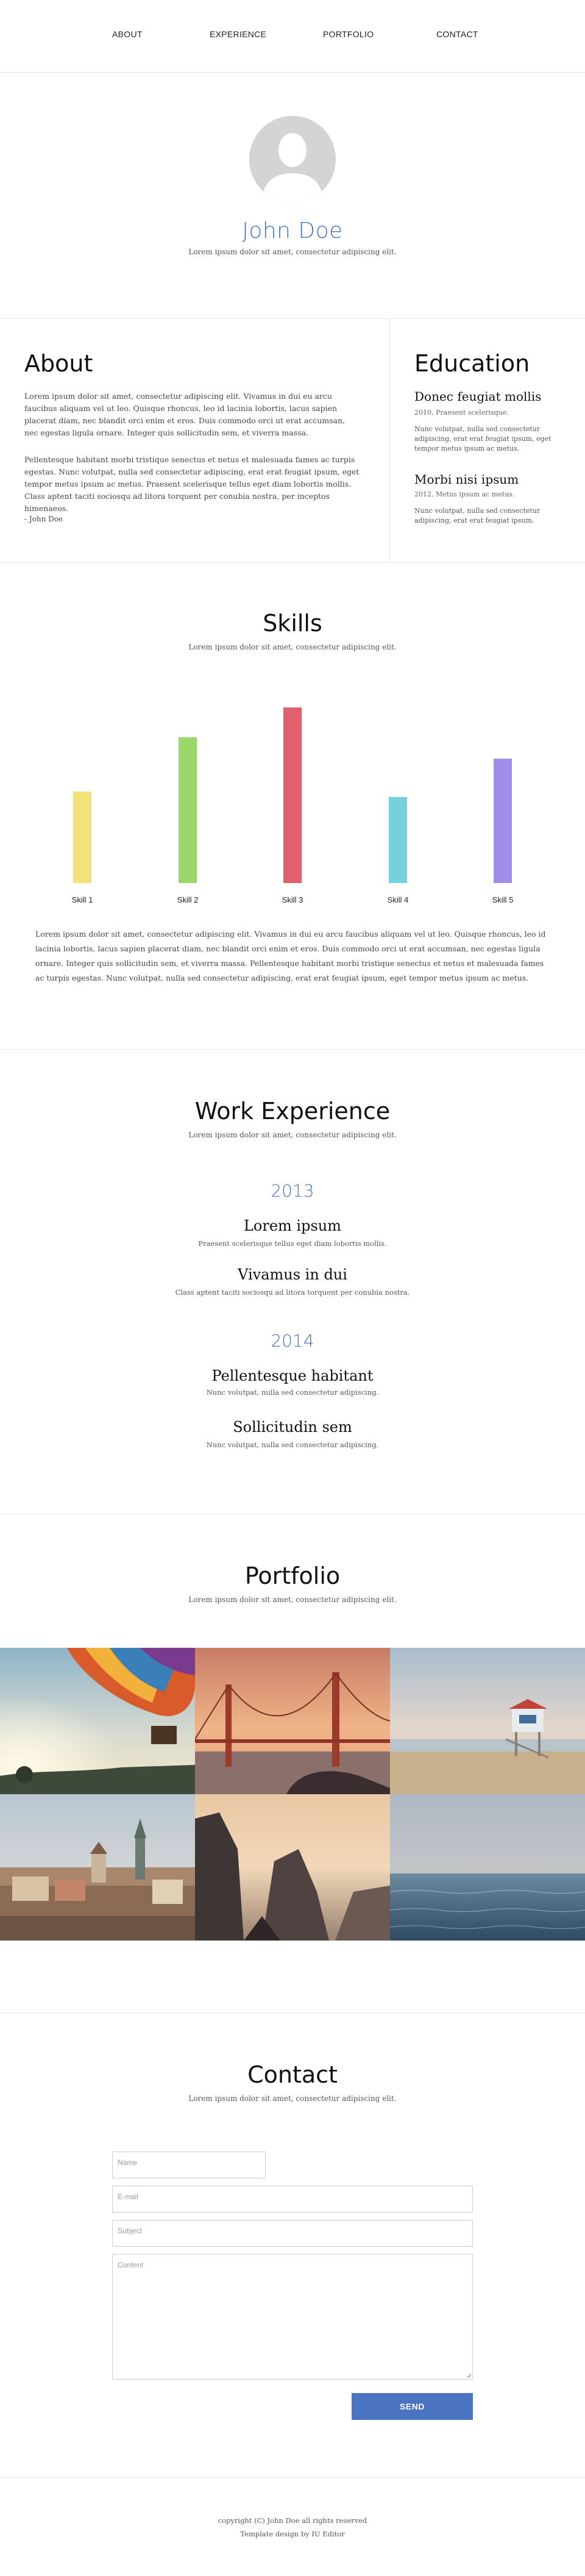  What do you see at coordinates (292, 1191) in the screenshot?
I see `work-year: 2013` at bounding box center [292, 1191].